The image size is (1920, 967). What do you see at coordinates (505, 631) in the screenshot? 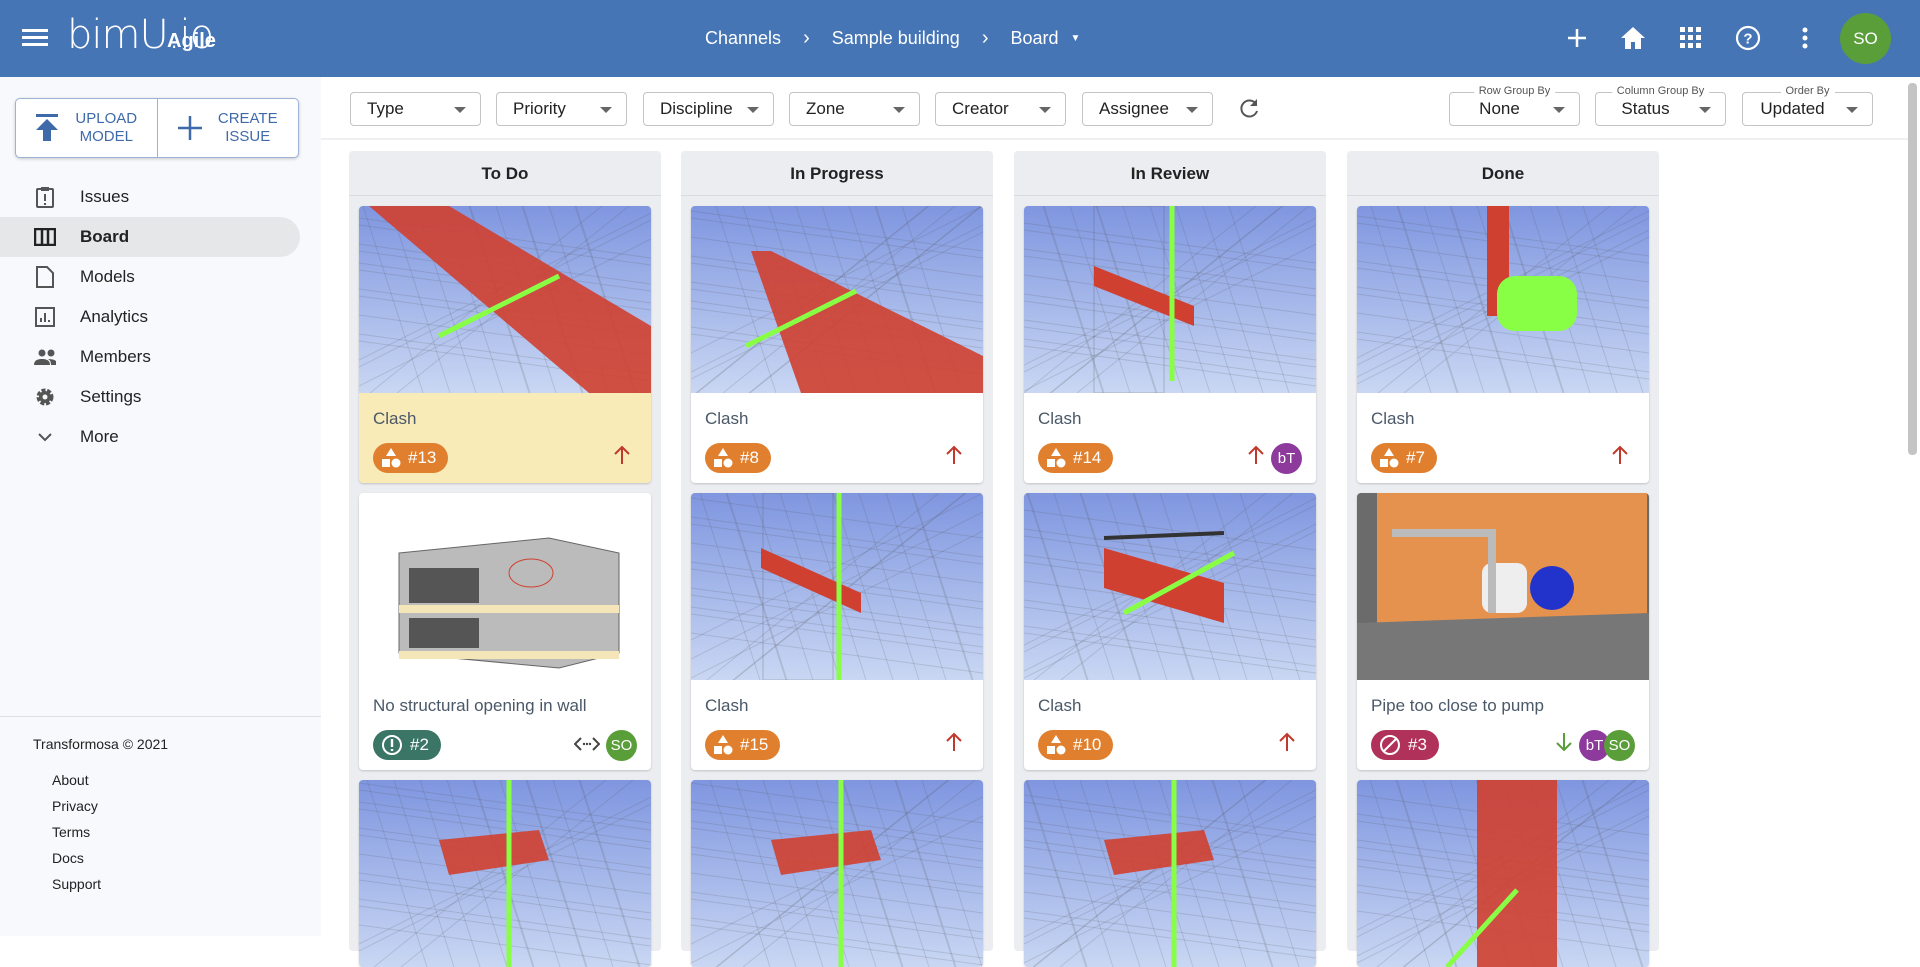
I see `issue-card: No structural opening in wall #2 SO` at bounding box center [505, 631].